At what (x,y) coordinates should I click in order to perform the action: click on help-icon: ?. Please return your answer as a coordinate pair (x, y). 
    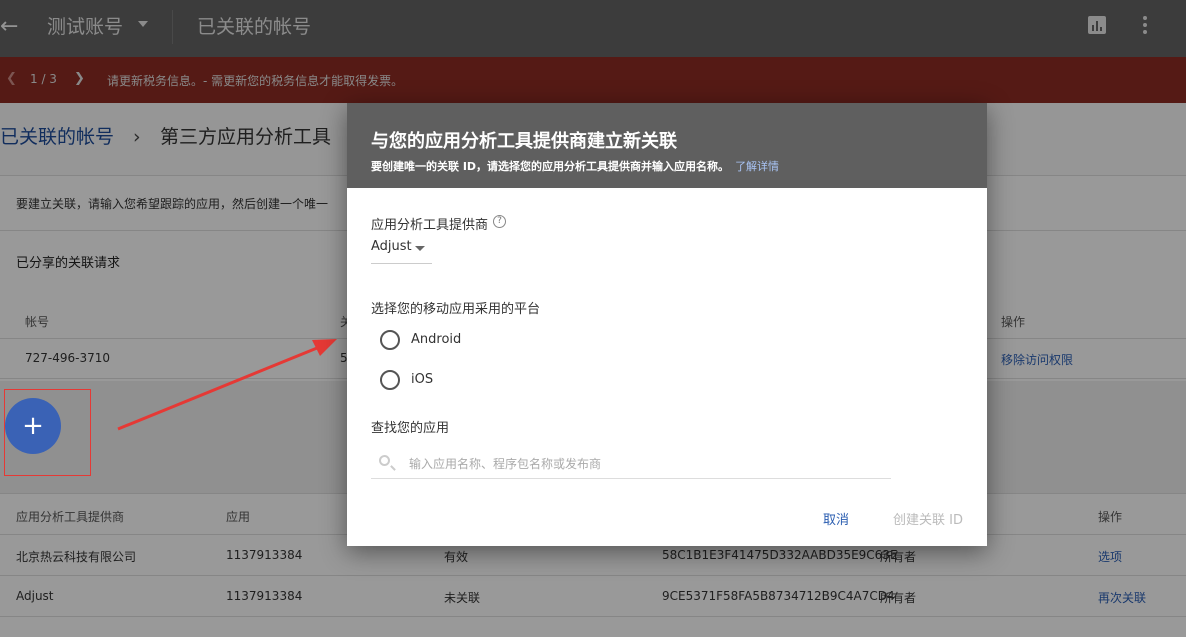
    Looking at the image, I should click on (499, 221).